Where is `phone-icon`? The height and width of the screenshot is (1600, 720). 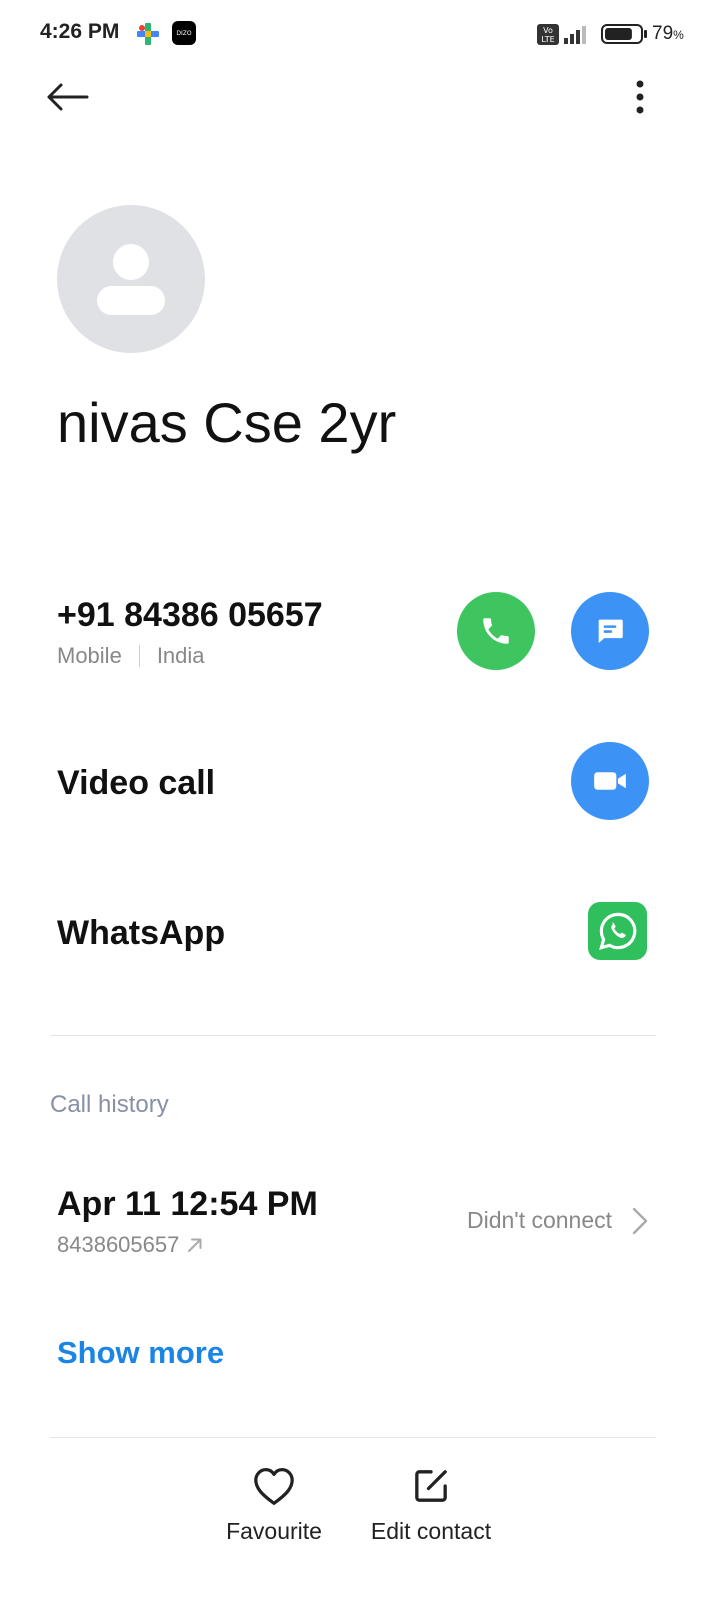
phone-icon is located at coordinates (496, 631).